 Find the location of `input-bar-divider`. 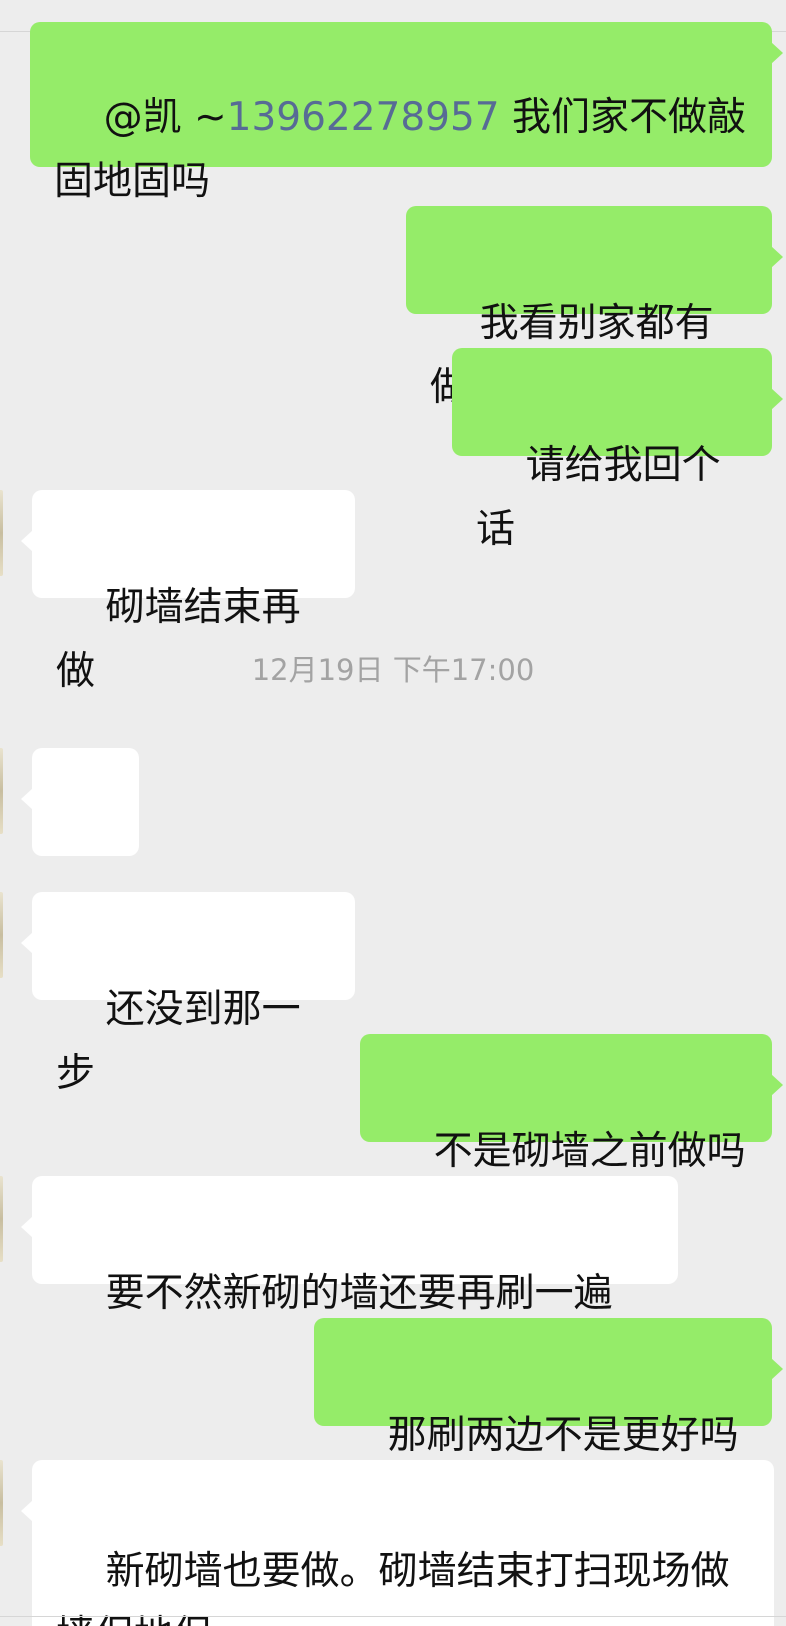

input-bar-divider is located at coordinates (393, 1616).